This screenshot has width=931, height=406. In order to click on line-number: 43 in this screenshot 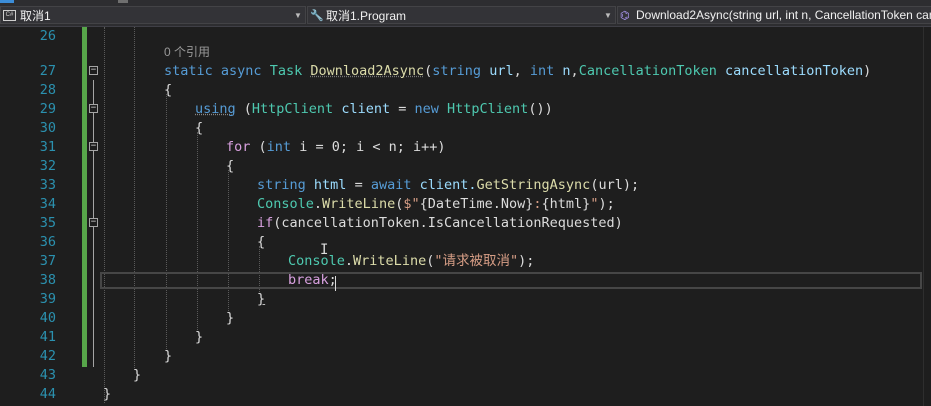, I will do `click(47, 375)`.